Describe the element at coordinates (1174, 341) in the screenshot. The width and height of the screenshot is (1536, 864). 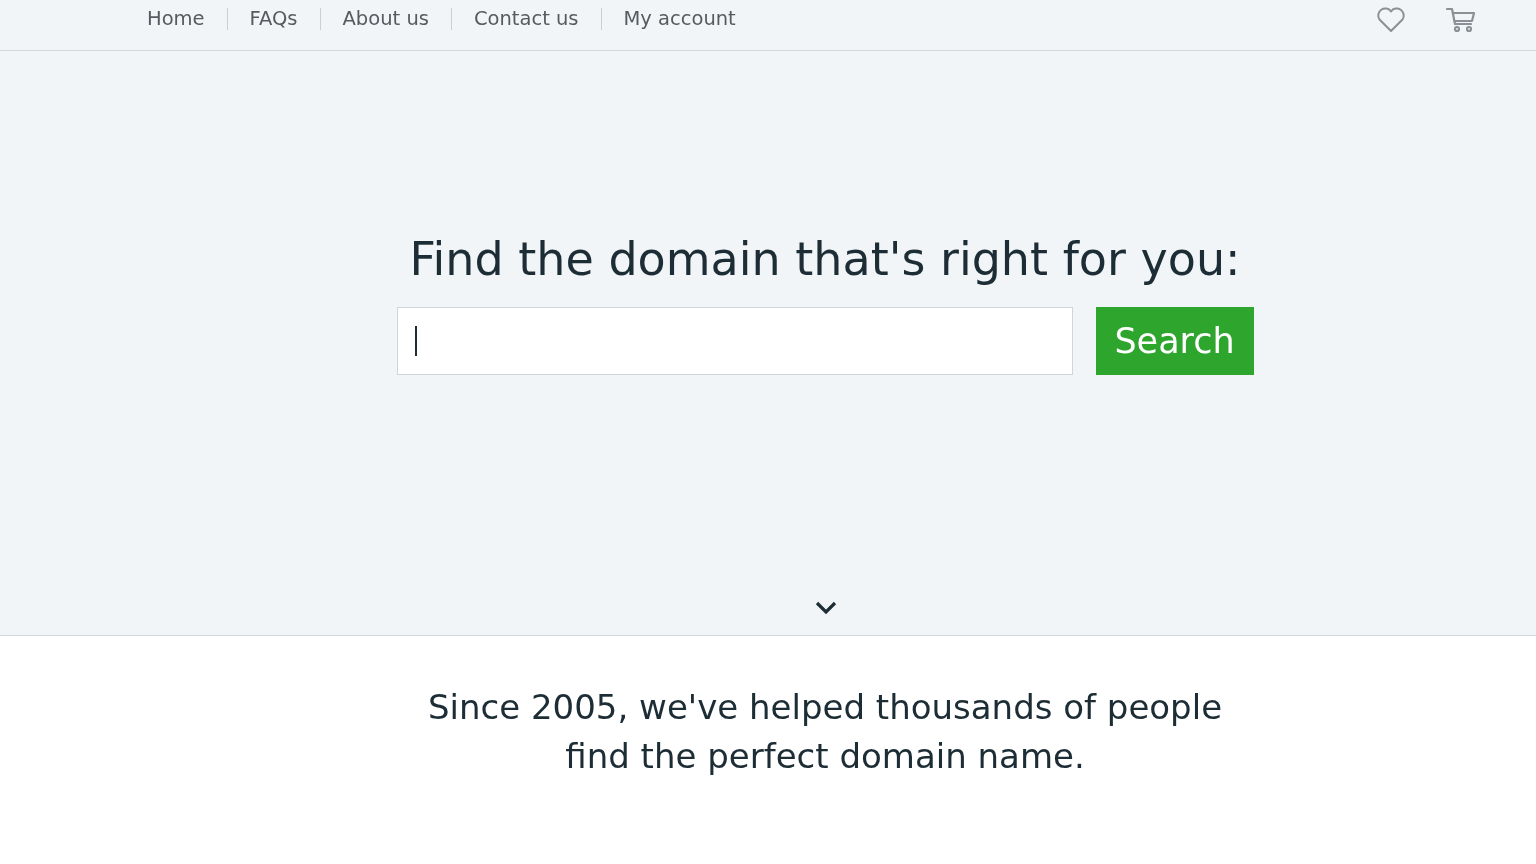
I see `search-button: Search` at that location.